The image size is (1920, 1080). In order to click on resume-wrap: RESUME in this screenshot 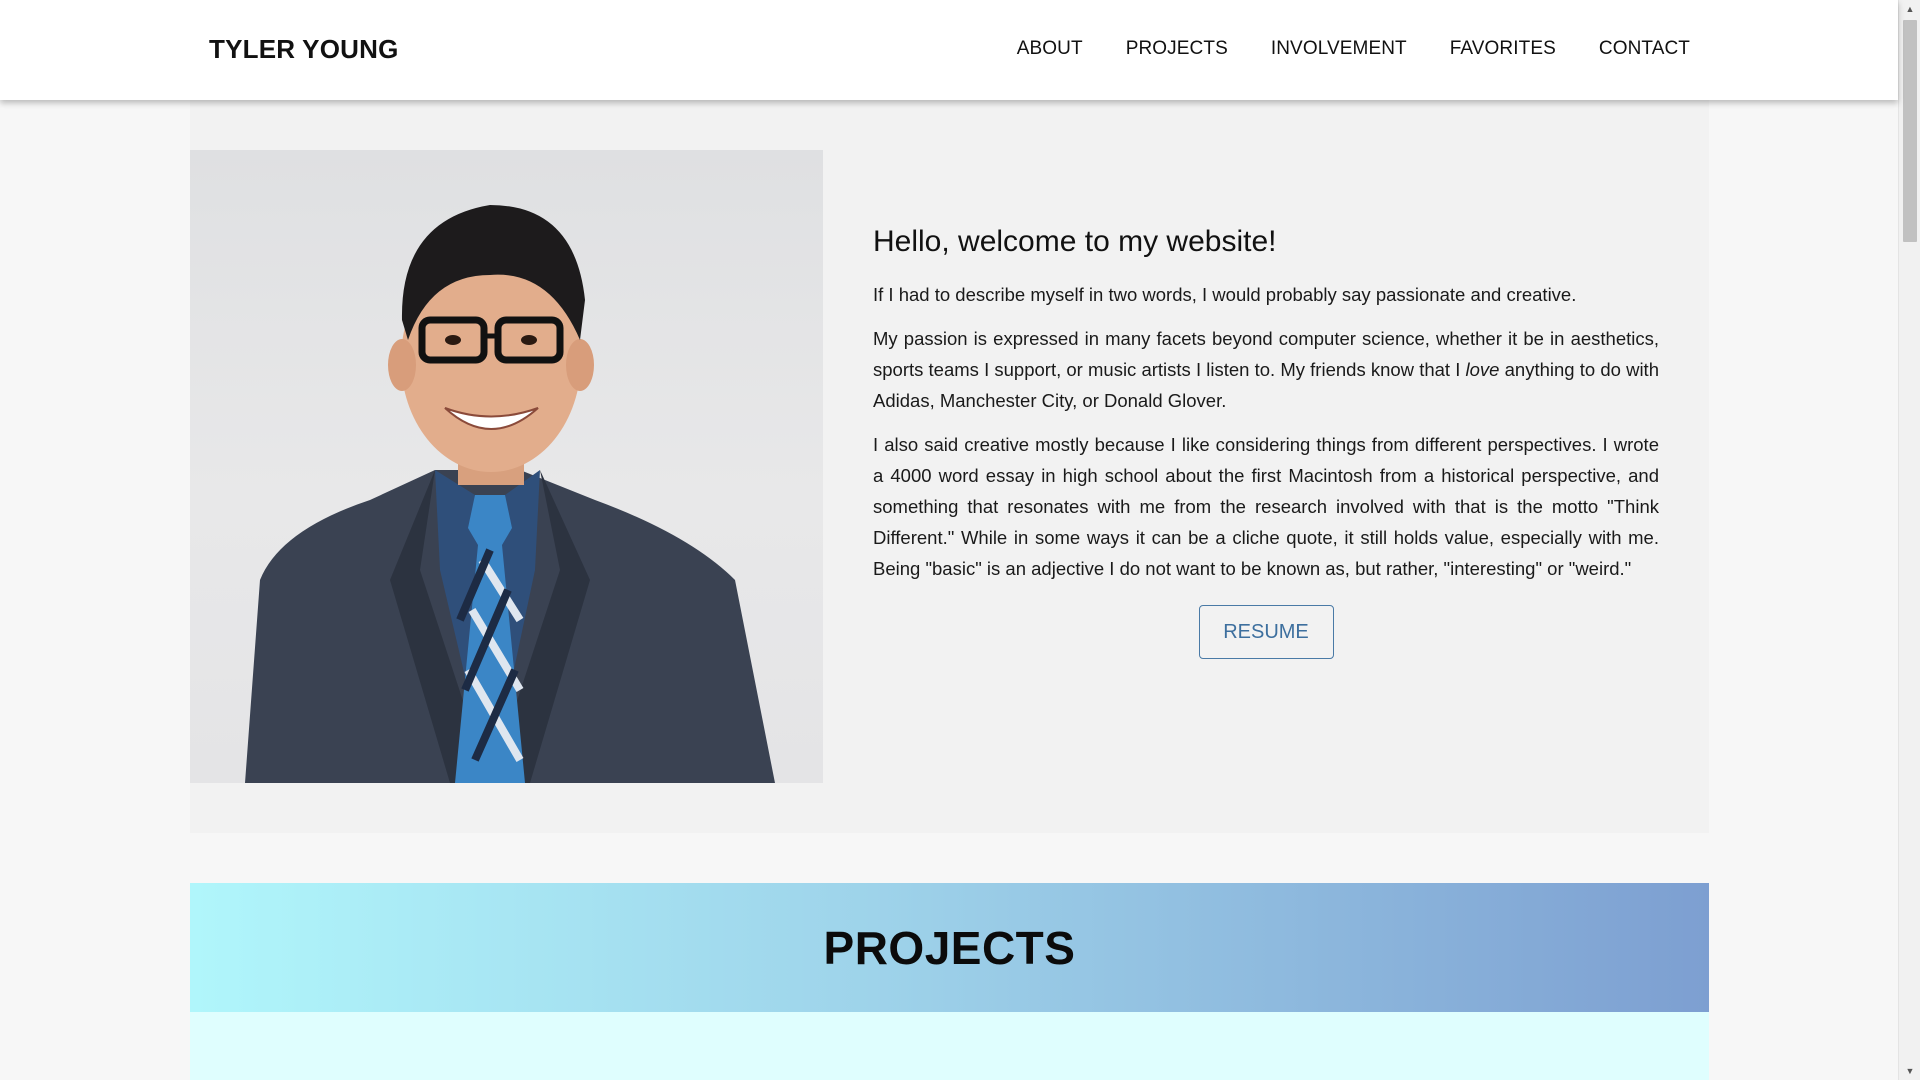, I will do `click(1266, 632)`.